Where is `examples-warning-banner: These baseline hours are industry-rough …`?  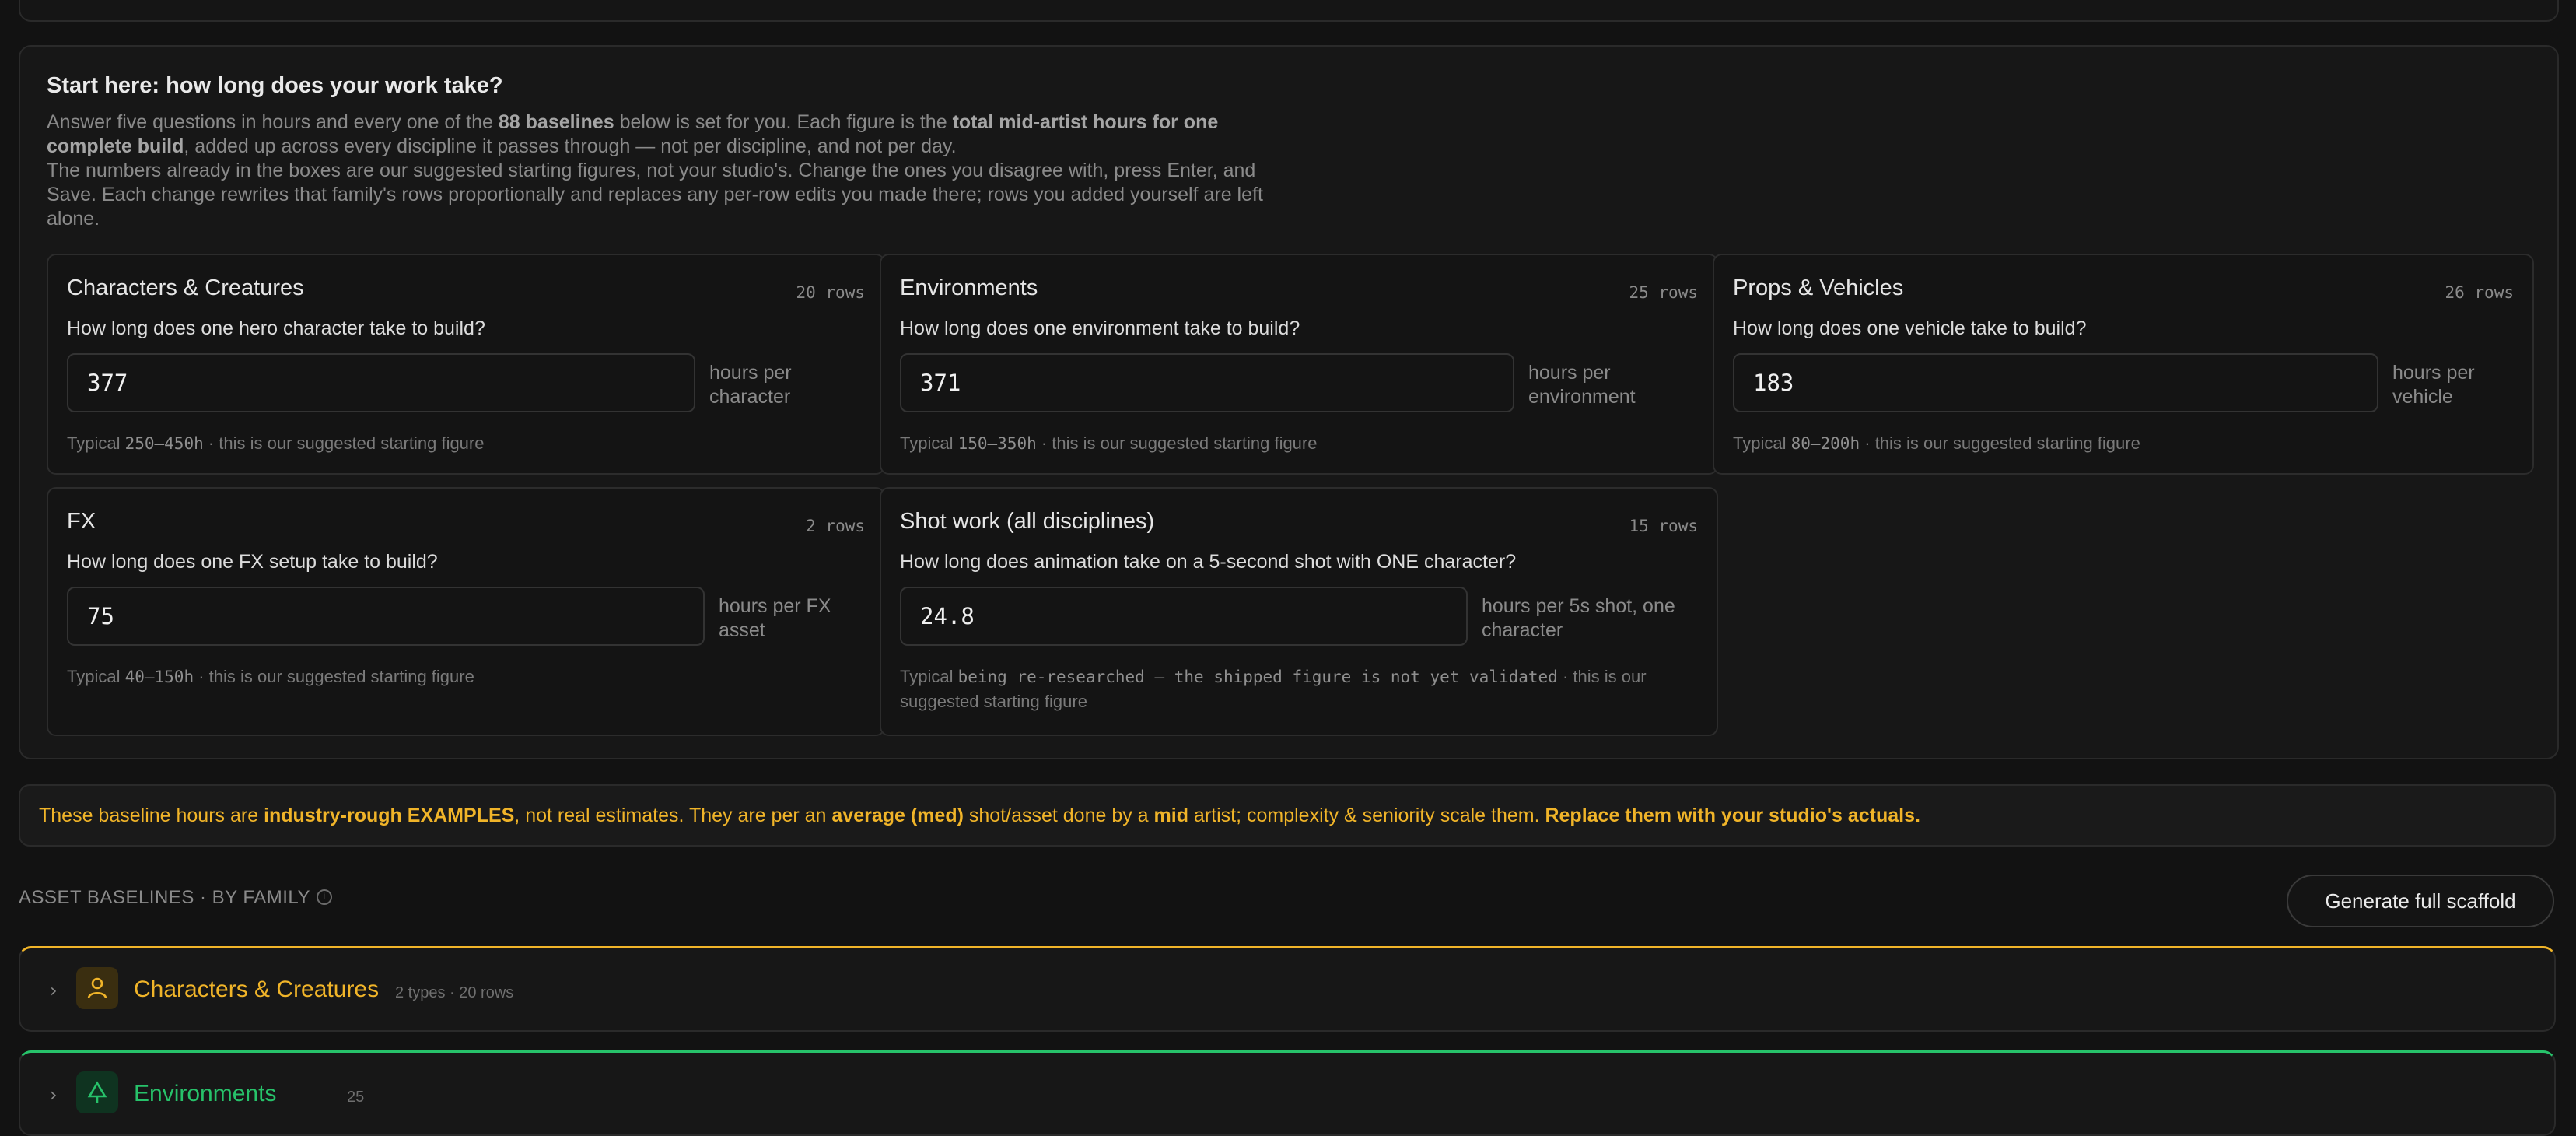 examples-warning-banner: These baseline hours are industry-rough … is located at coordinates (1287, 815).